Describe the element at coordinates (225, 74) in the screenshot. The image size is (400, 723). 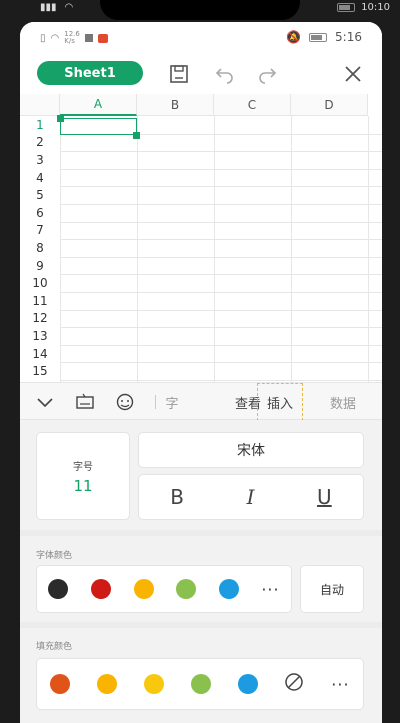
I see `undo-icon` at that location.